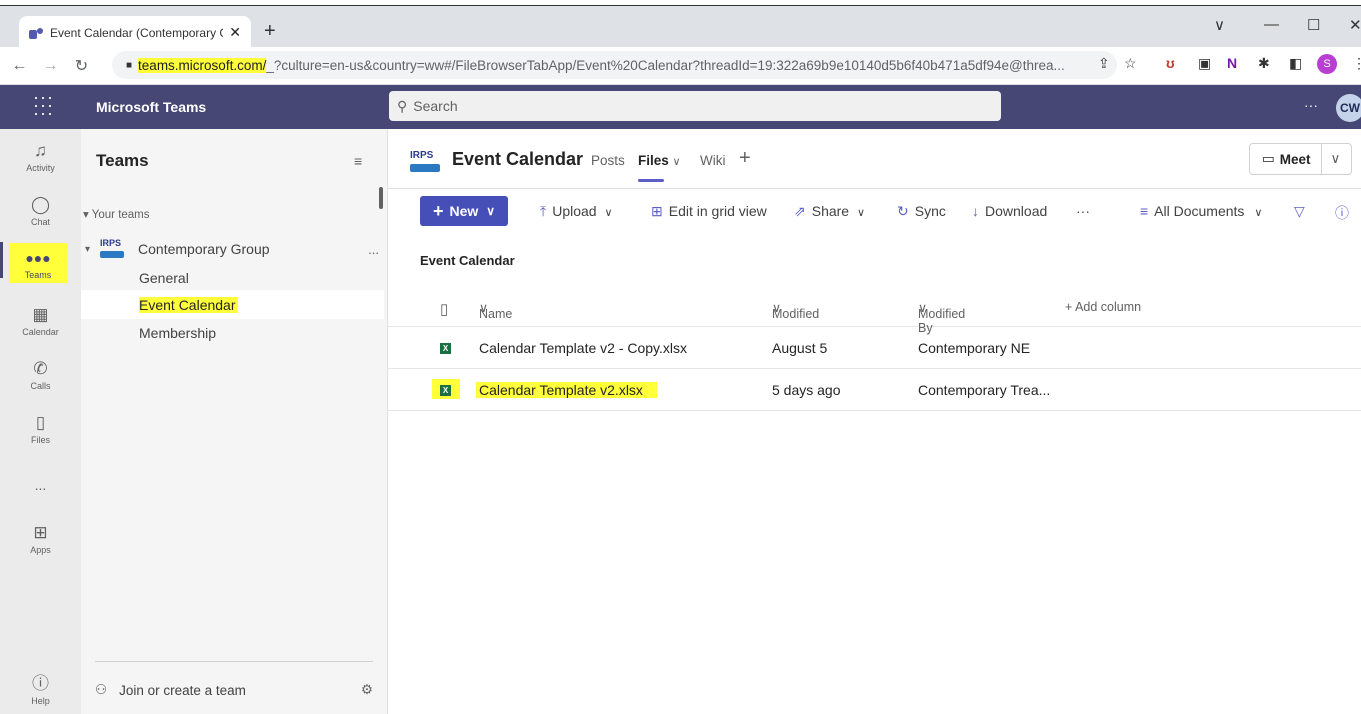 The height and width of the screenshot is (714, 1361). What do you see at coordinates (974, 348) in the screenshot?
I see `file-modified-by: Contemporary NE` at bounding box center [974, 348].